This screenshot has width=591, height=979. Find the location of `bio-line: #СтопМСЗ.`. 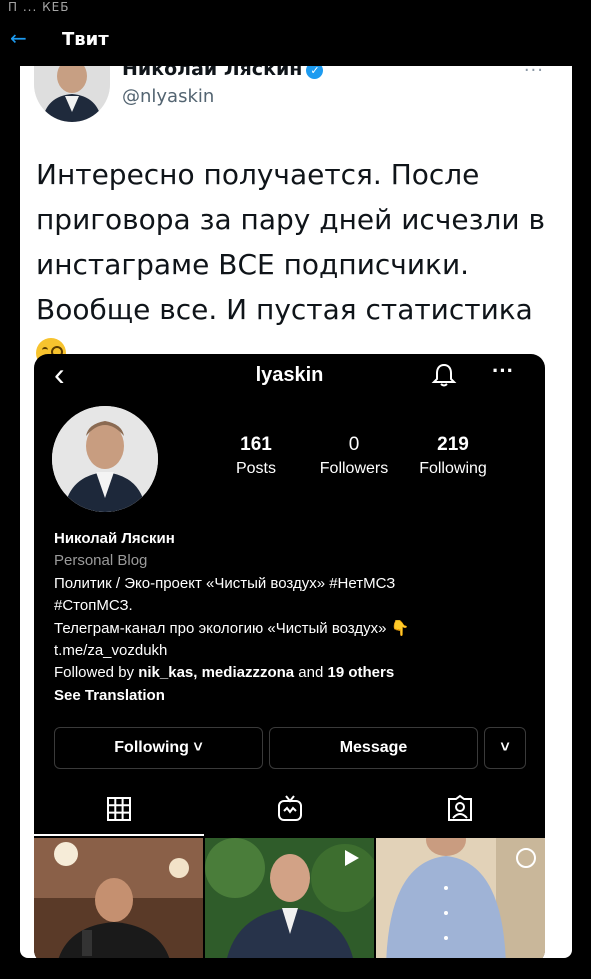

bio-line: #СтопМСЗ. is located at coordinates (93, 606).